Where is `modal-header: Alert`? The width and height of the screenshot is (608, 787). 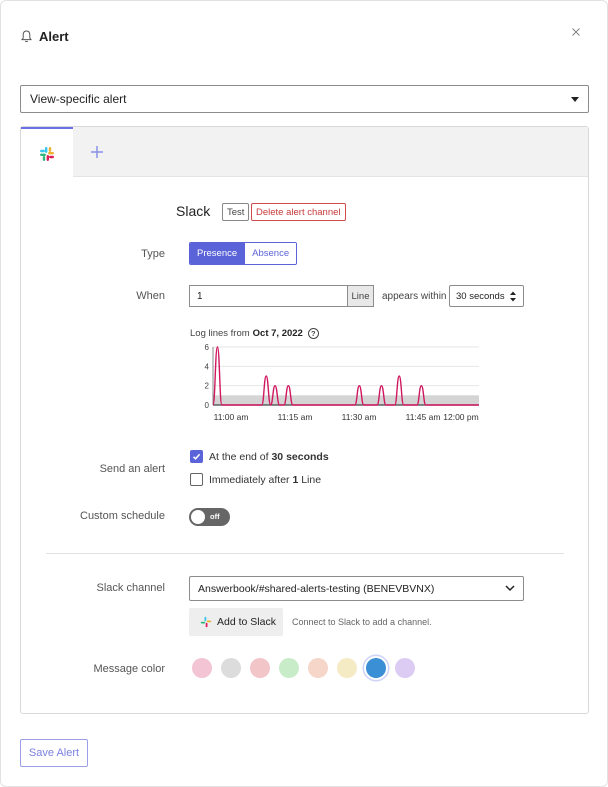
modal-header: Alert is located at coordinates (45, 36).